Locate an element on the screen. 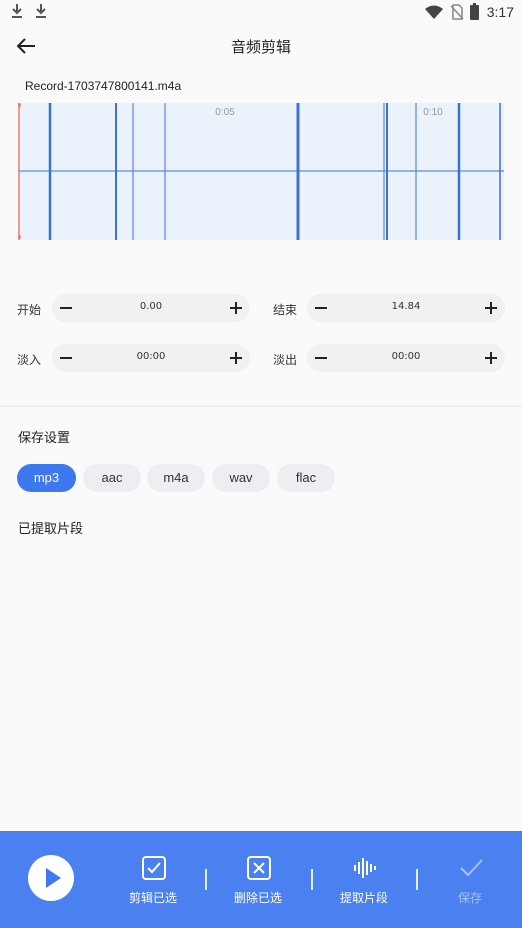 Image resolution: width=522 pixels, height=928 pixels. status-time: 3:17 is located at coordinates (500, 12).